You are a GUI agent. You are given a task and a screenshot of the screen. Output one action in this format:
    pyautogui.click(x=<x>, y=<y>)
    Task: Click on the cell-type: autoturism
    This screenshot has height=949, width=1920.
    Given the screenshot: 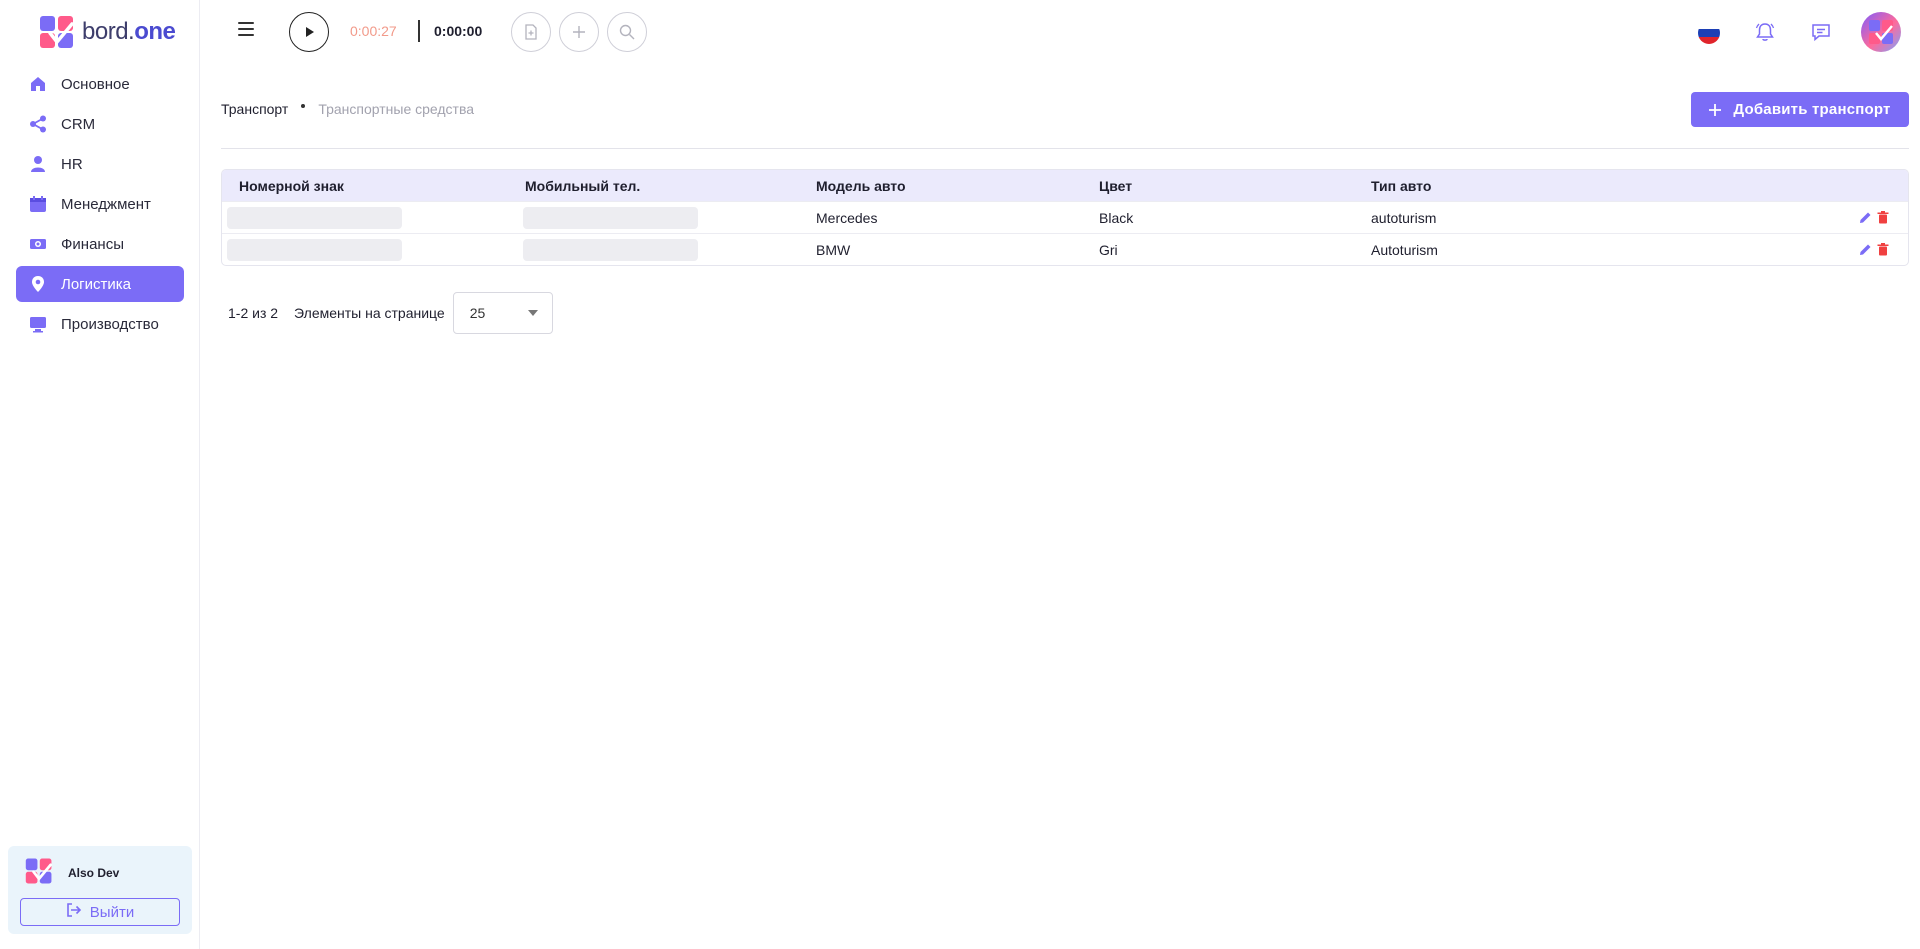 What is the action you would take?
    pyautogui.click(x=1404, y=218)
    